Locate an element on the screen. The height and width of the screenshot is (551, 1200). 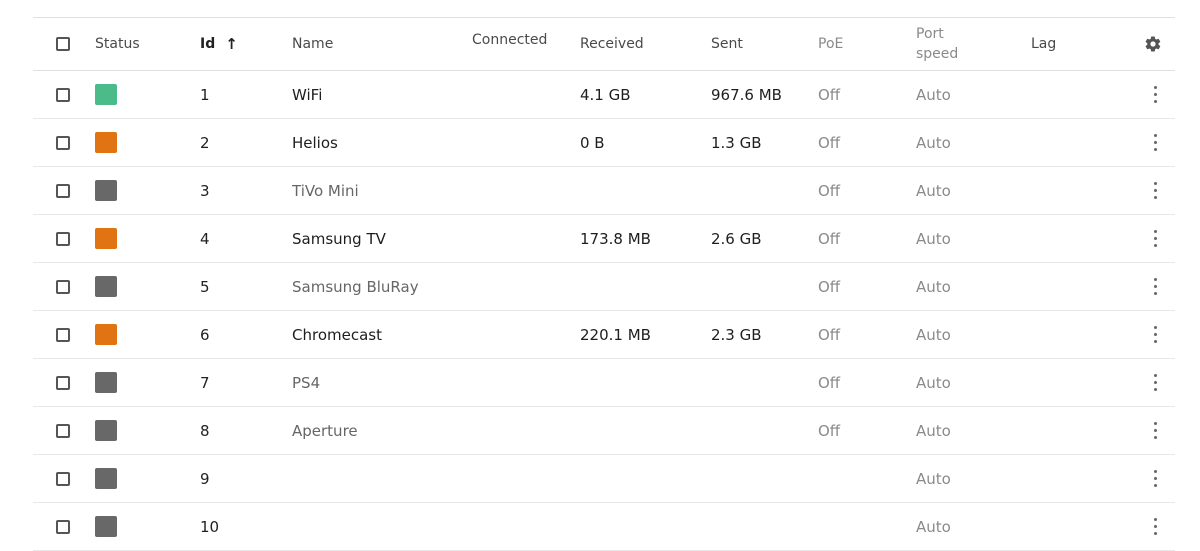
gear-icon is located at coordinates (1153, 44).